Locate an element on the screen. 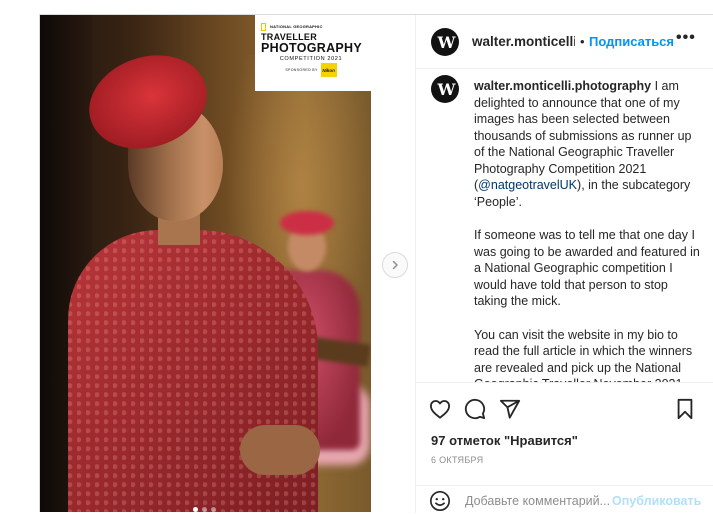 The width and height of the screenshot is (713, 515). natgeo-logo-icon is located at coordinates (263, 27).